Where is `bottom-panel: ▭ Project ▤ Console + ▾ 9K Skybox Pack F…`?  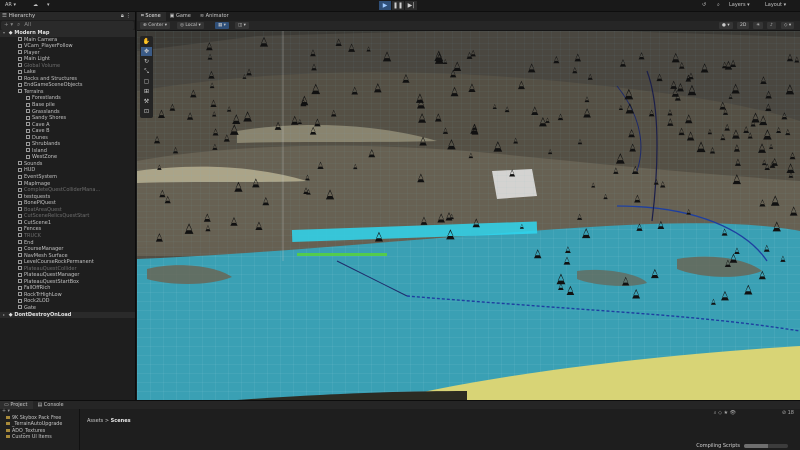 bottom-panel: ▭ Project ▤ Console + ▾ 9K Skybox Pack F… is located at coordinates (400, 425).